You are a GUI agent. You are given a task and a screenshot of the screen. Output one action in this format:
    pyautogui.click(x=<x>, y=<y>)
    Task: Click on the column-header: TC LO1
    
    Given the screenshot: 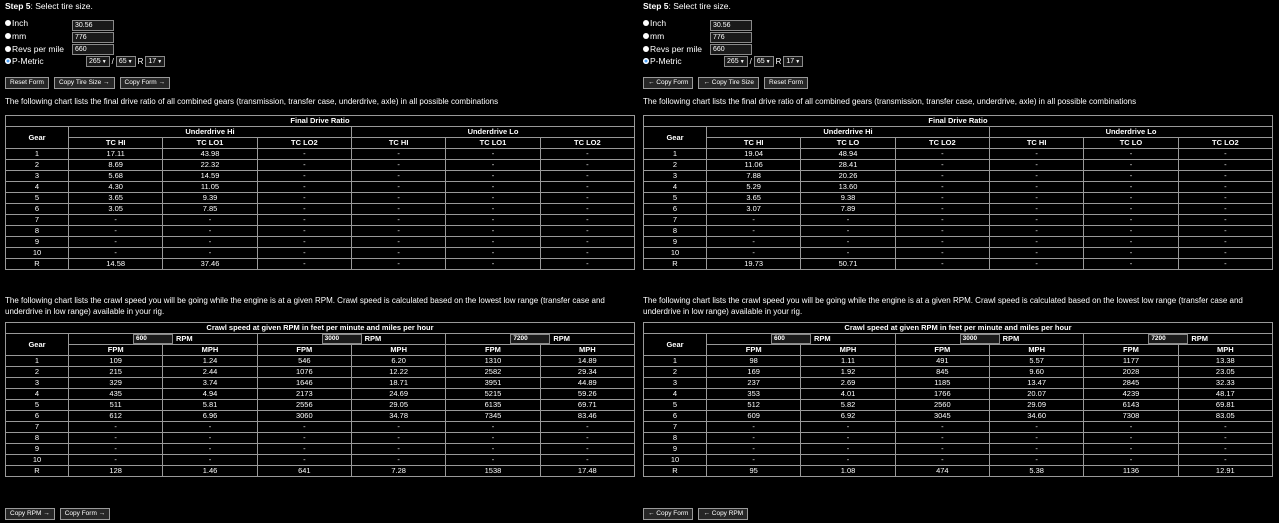 What is the action you would take?
    pyautogui.click(x=493, y=143)
    